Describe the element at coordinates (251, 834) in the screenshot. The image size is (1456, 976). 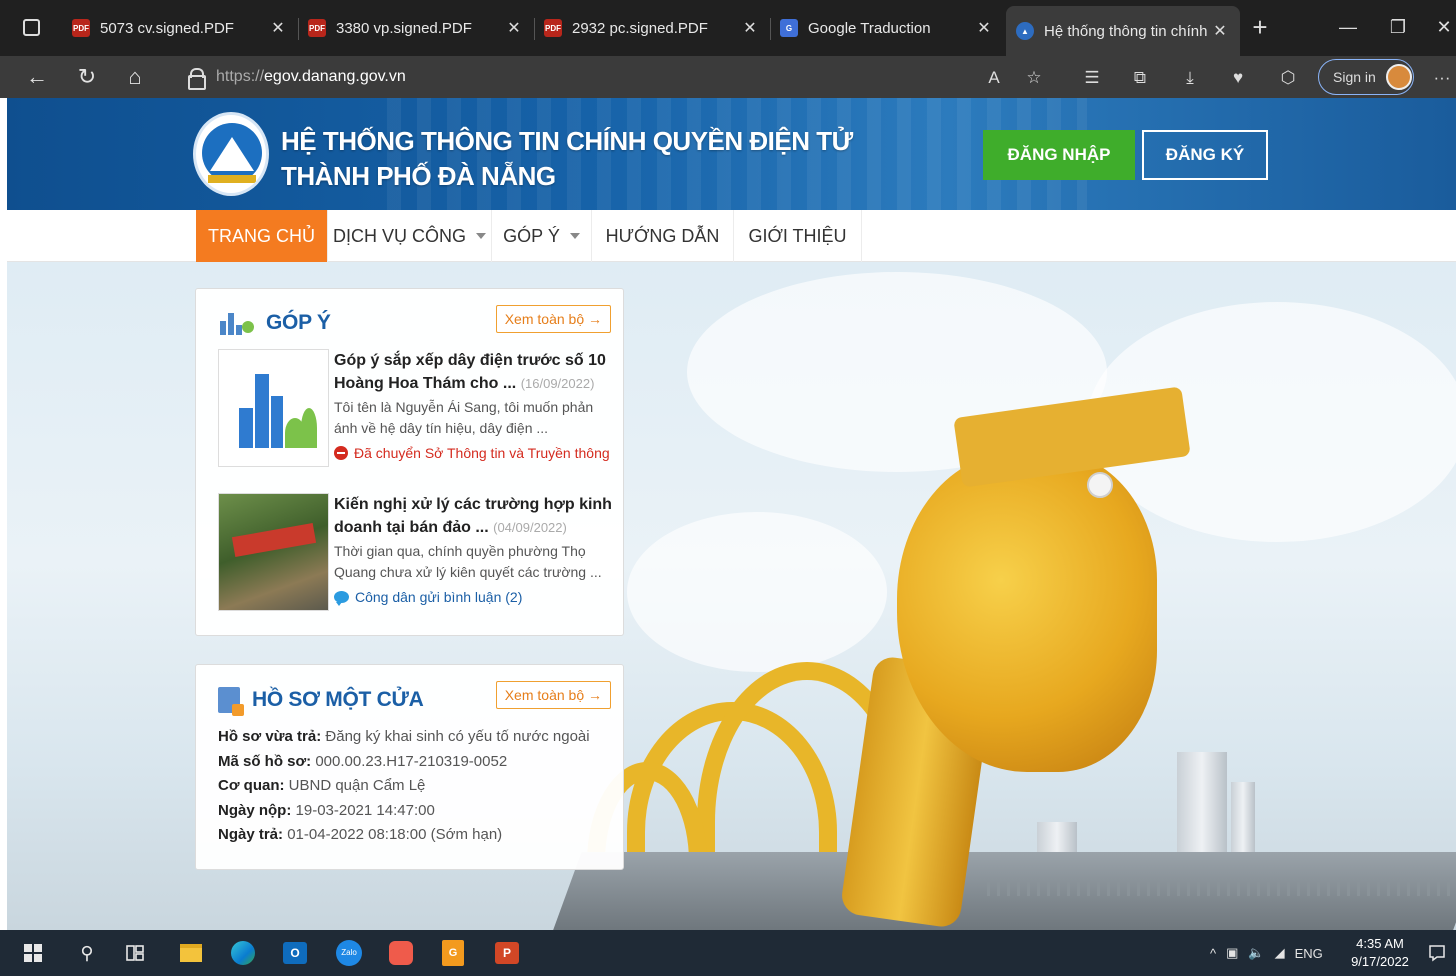
I see `record-label: Ngày trả:` at that location.